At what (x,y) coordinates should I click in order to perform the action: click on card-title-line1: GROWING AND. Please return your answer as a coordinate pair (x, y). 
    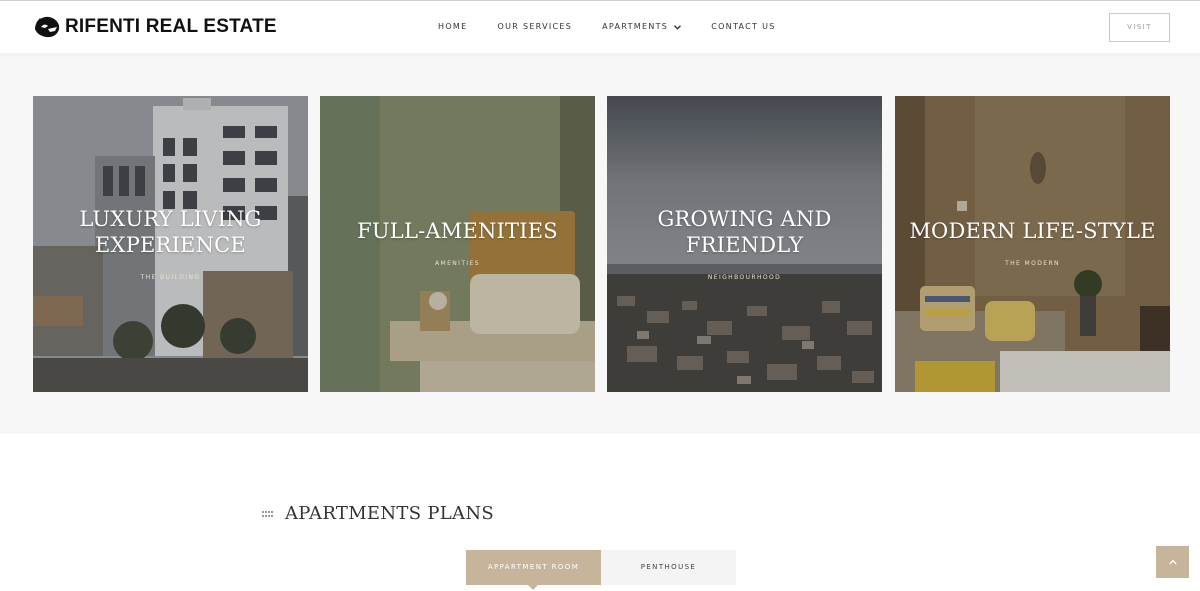
    Looking at the image, I should click on (744, 219).